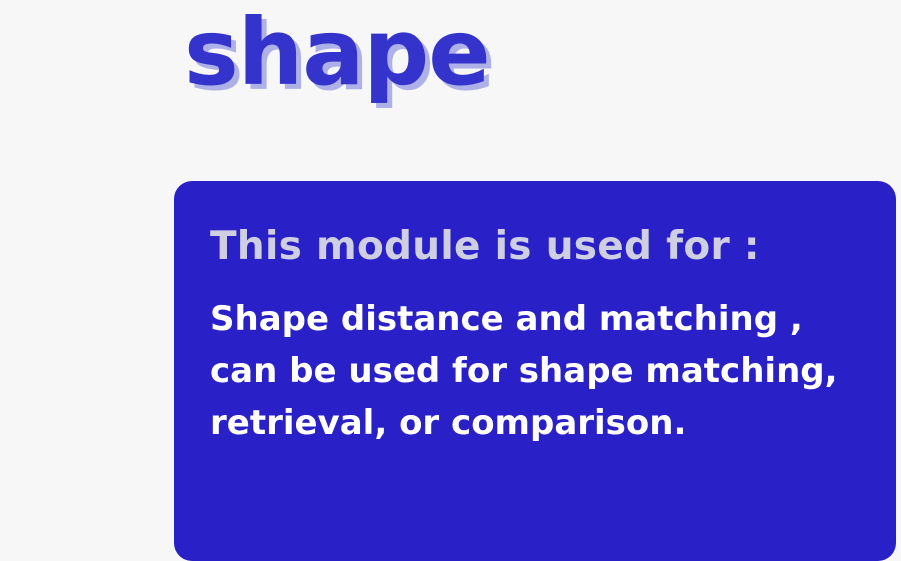 The width and height of the screenshot is (901, 561). Describe the element at coordinates (485, 246) in the screenshot. I see `card-heading: This module is used for :` at that location.